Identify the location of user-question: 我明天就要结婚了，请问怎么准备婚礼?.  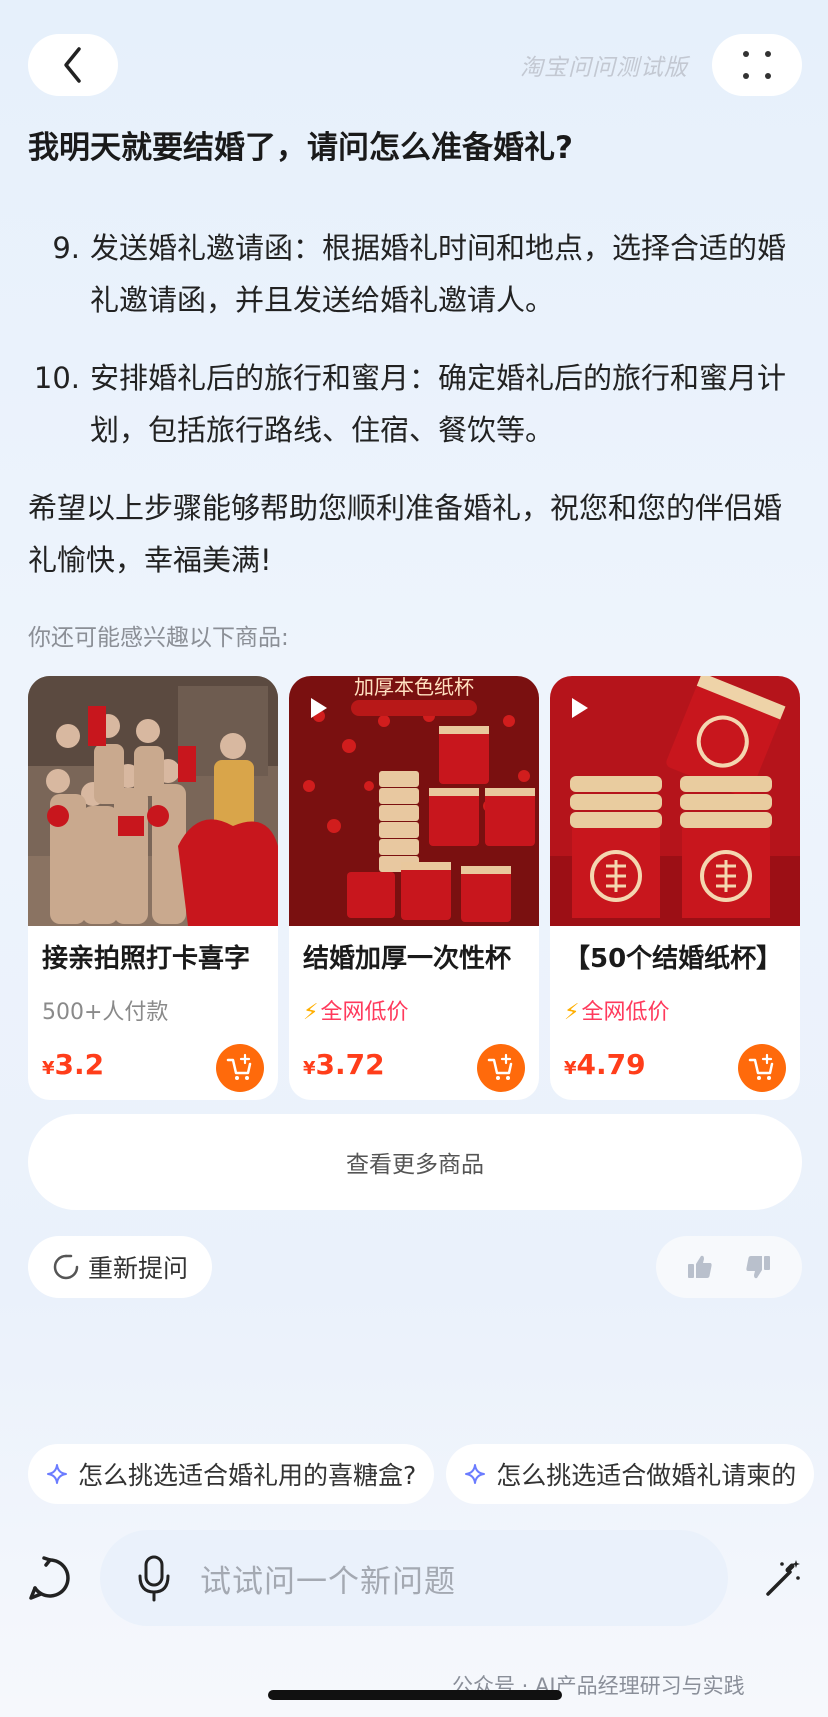
(300, 148).